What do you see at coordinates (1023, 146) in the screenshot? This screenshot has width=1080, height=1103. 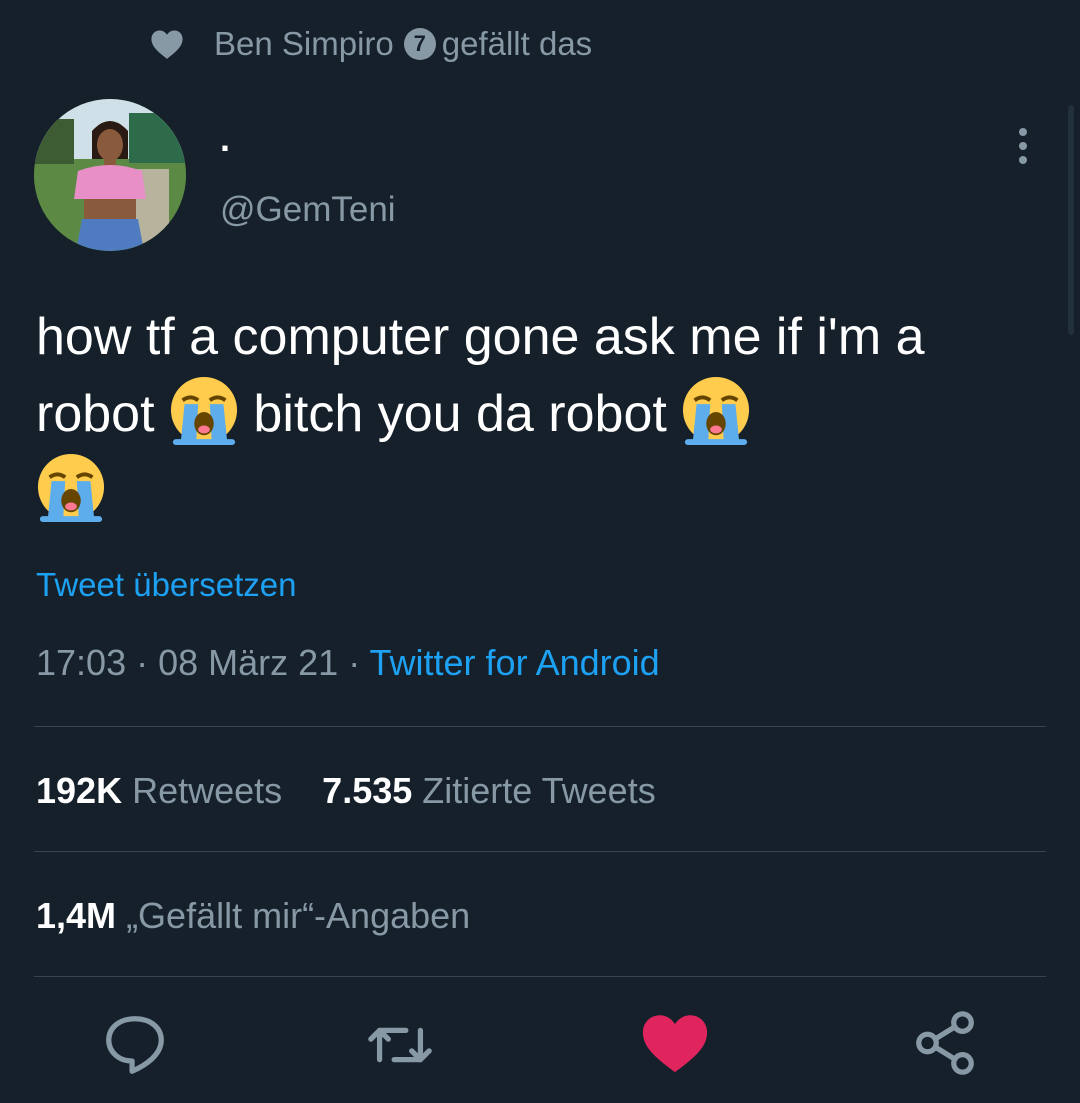 I see `more-vertical-icon` at bounding box center [1023, 146].